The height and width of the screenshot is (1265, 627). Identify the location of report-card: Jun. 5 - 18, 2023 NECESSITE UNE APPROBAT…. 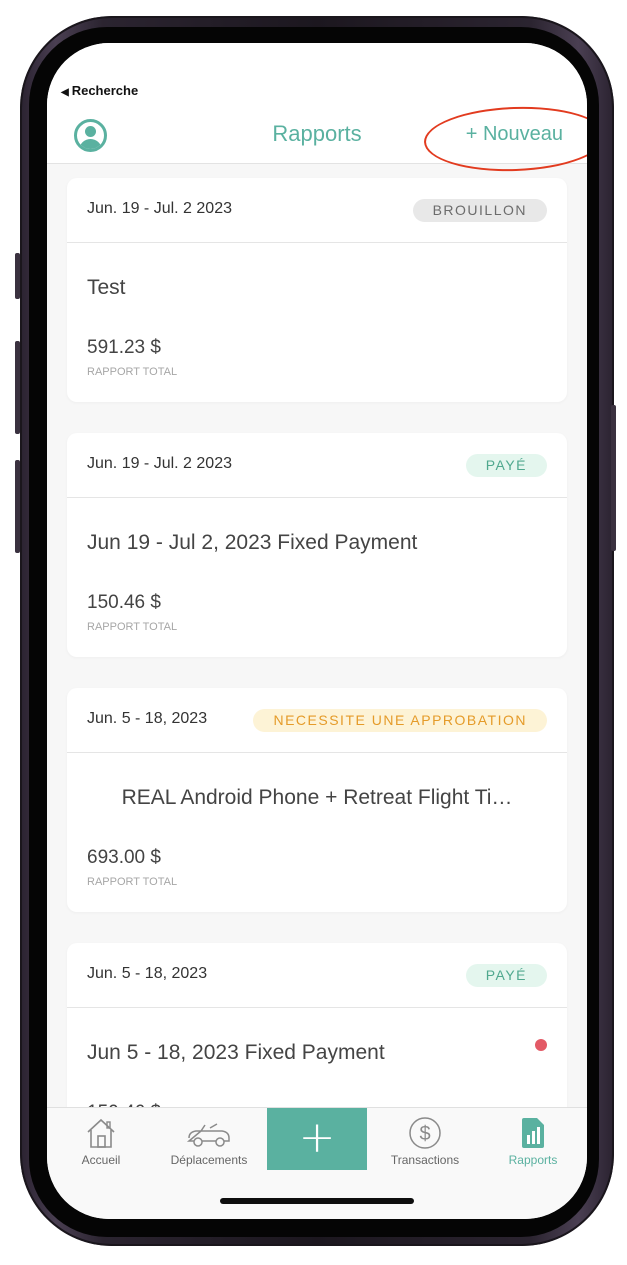
(317, 800).